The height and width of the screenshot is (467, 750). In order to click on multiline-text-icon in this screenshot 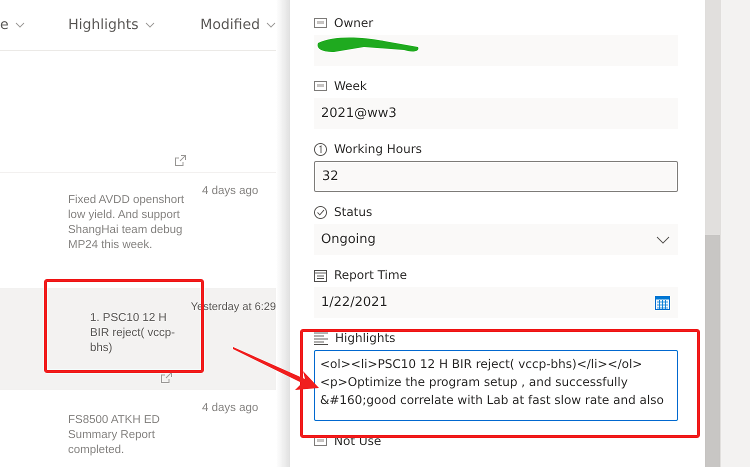, I will do `click(321, 338)`.